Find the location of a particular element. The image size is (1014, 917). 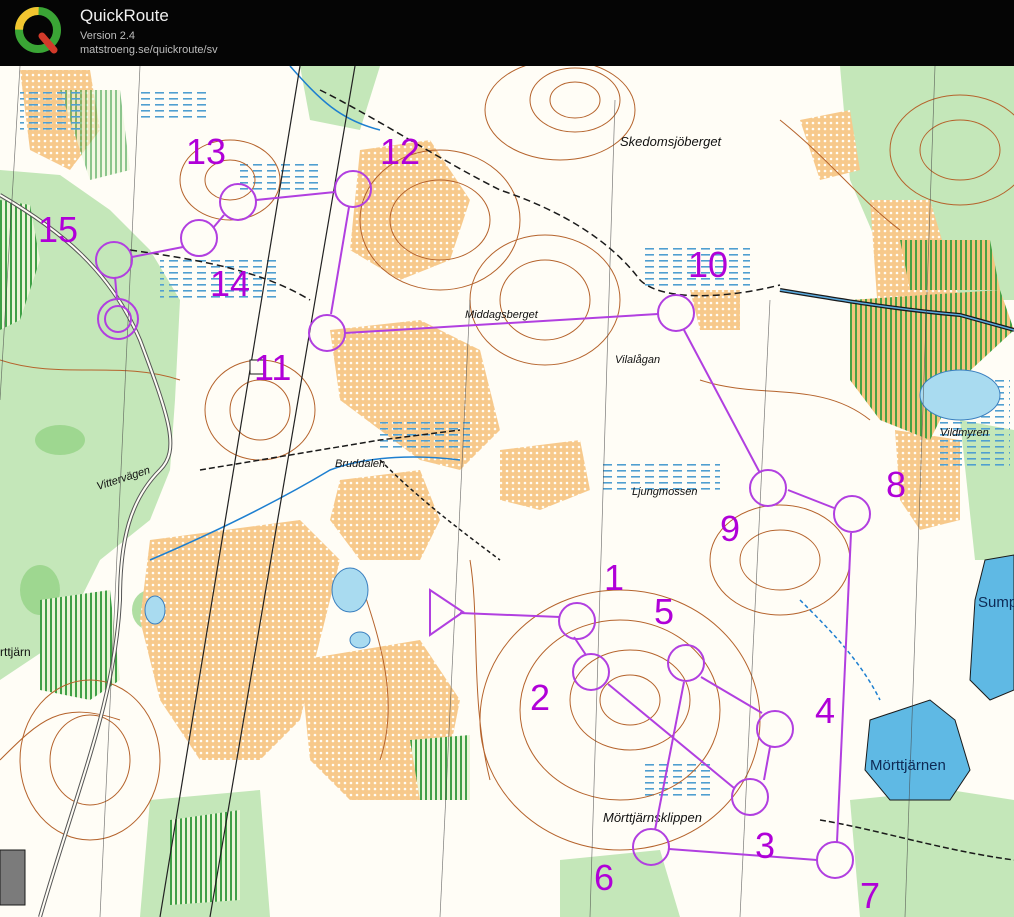

control-number-10: 10 is located at coordinates (708, 264).